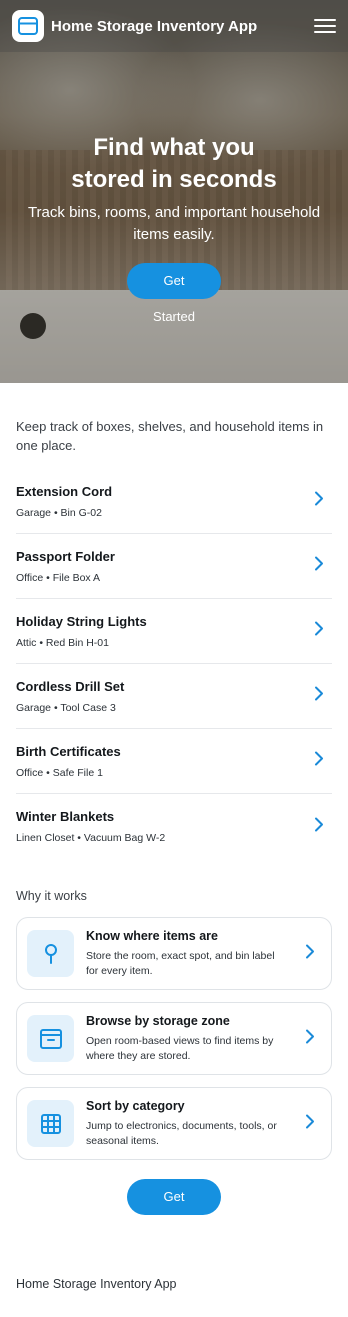 The width and height of the screenshot is (348, 1317). What do you see at coordinates (152, 935) in the screenshot?
I see `feature-title: Know where items are` at bounding box center [152, 935].